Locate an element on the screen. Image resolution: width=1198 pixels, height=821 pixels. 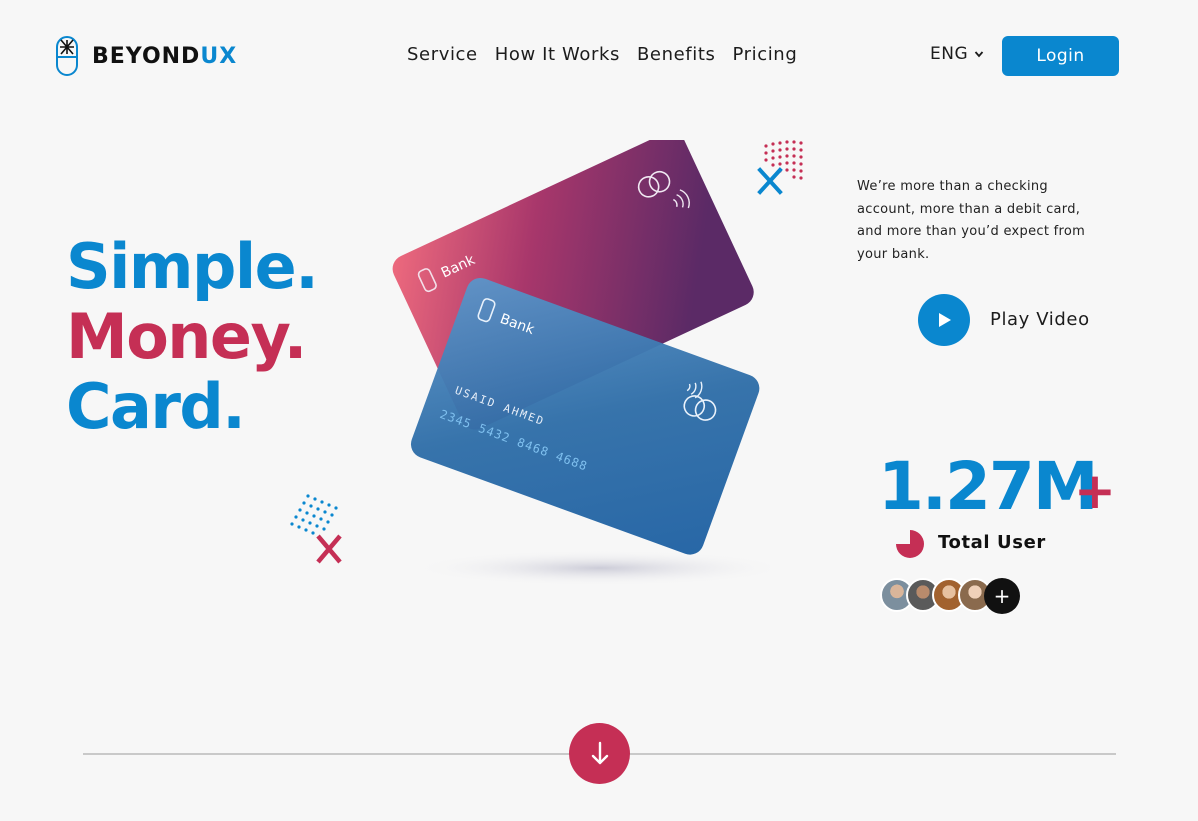
nav-how-it-works: How It Works is located at coordinates (557, 54).